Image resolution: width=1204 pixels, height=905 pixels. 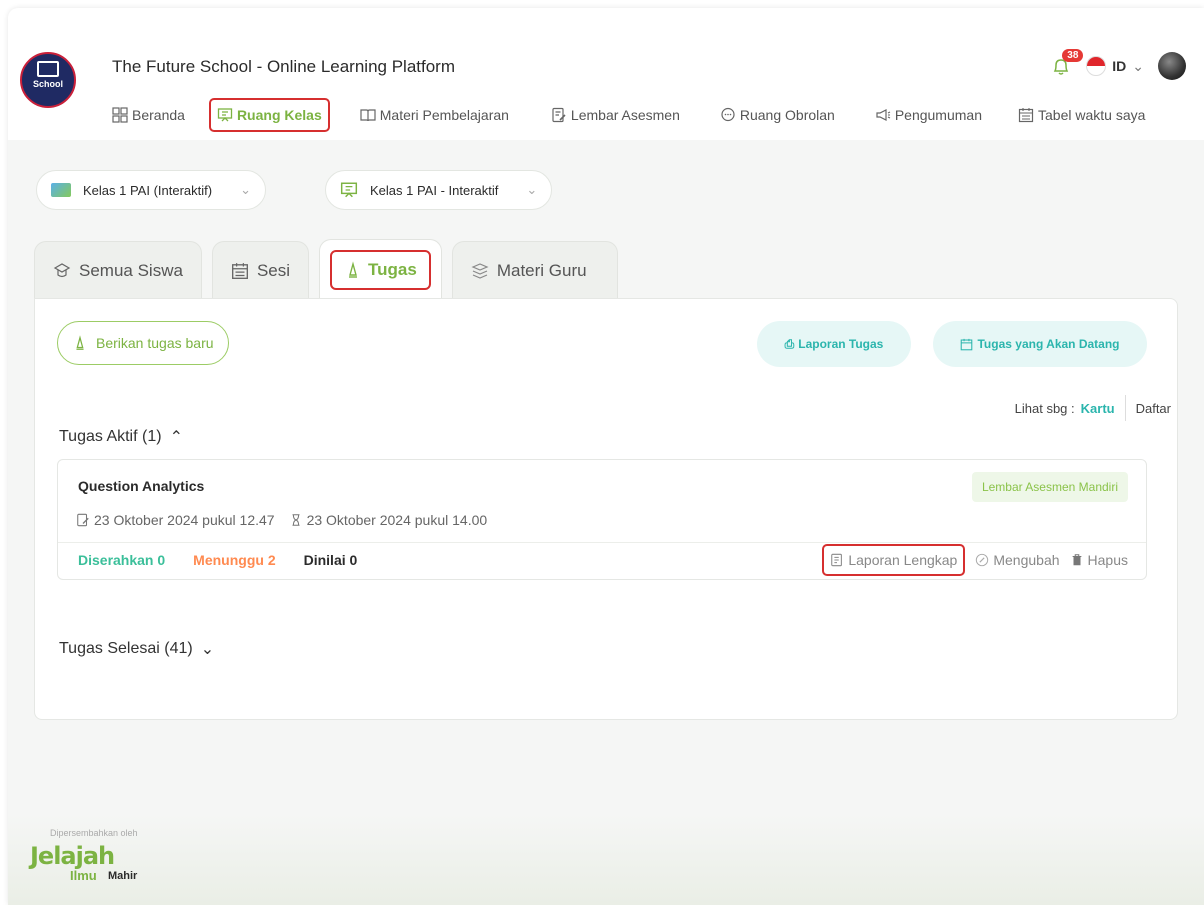 I want to click on upcoming-assignments-button: Tugas yang Akan Datang, so click(x=1040, y=344).